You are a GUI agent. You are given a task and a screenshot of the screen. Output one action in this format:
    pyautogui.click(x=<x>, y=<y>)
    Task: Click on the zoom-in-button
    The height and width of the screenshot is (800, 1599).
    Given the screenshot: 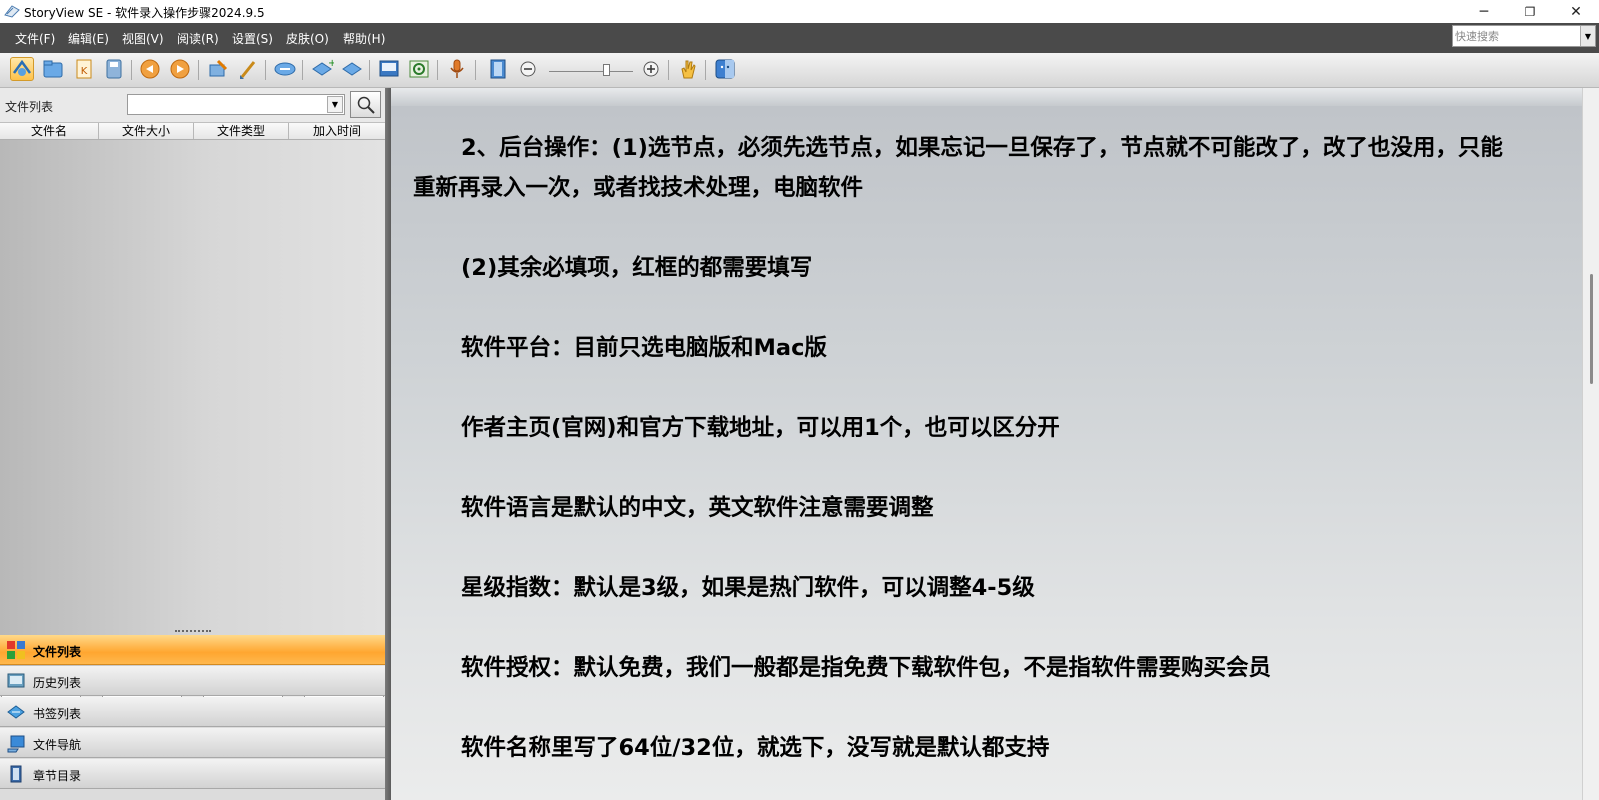 What is the action you would take?
    pyautogui.click(x=651, y=69)
    